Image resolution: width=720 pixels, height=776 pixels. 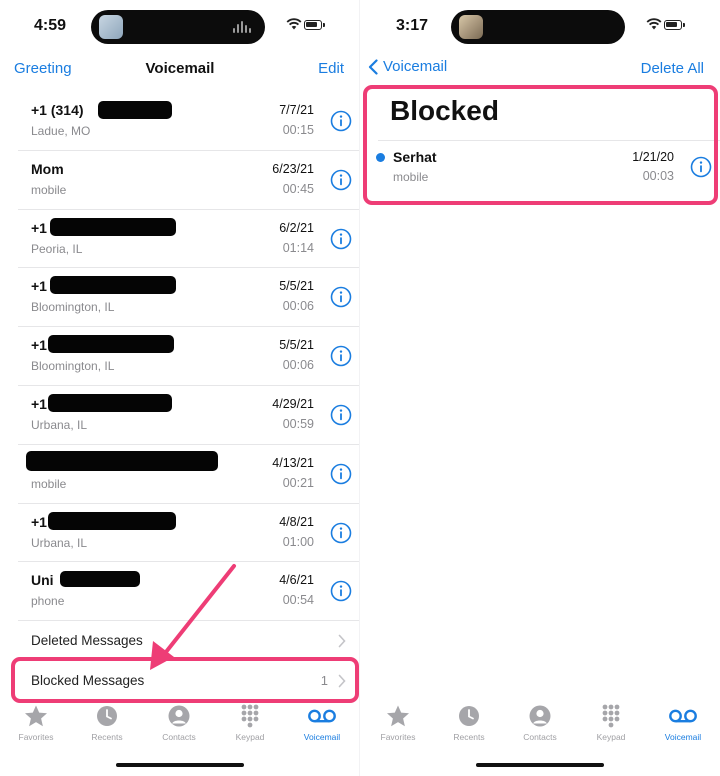 I want to click on wifi-icon, so click(x=654, y=24).